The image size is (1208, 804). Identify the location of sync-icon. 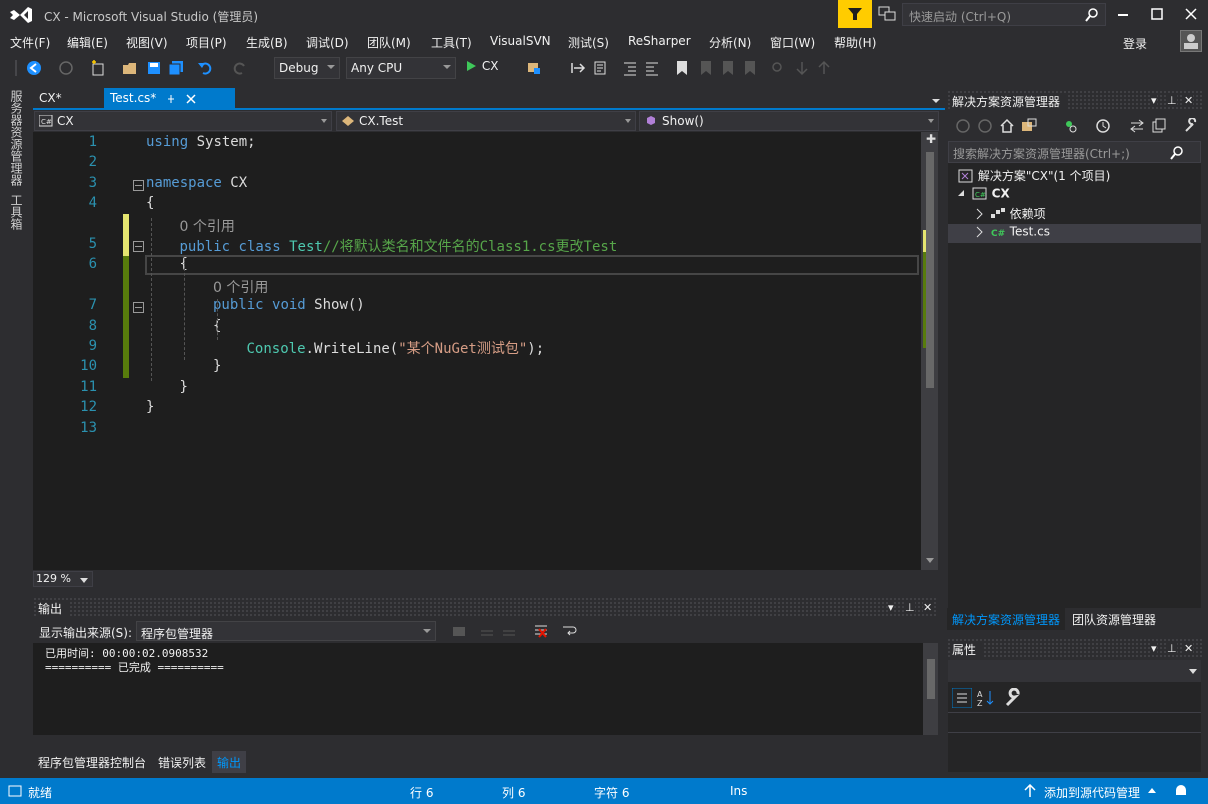
(1071, 126).